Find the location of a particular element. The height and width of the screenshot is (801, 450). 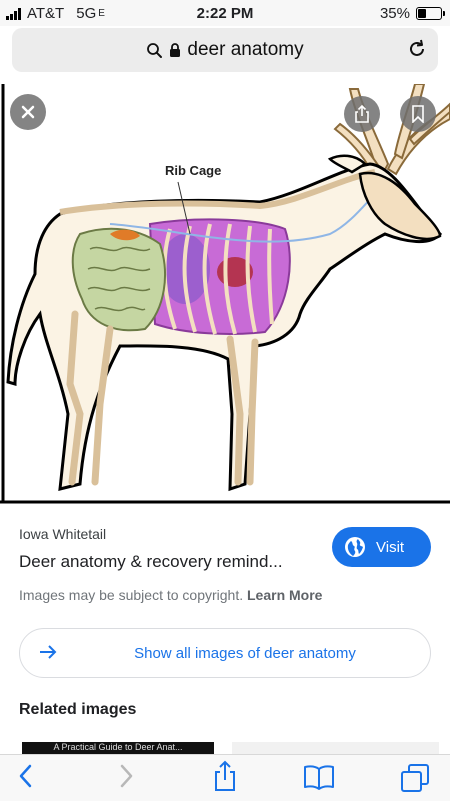

chevron-right-icon is located at coordinates (126, 776).